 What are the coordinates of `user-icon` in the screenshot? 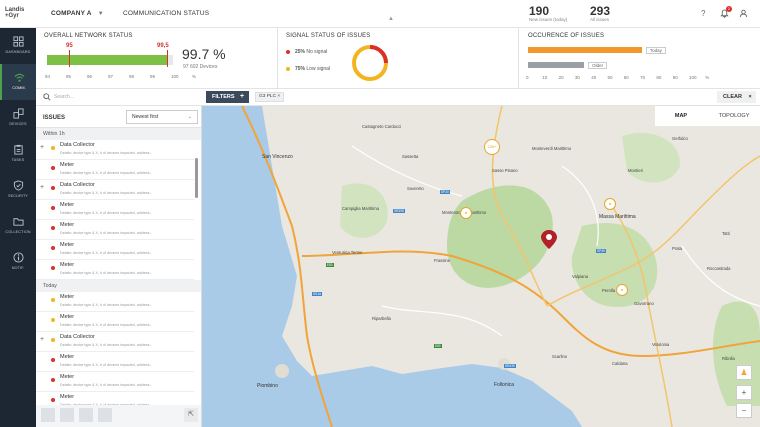 It's located at (743, 14).